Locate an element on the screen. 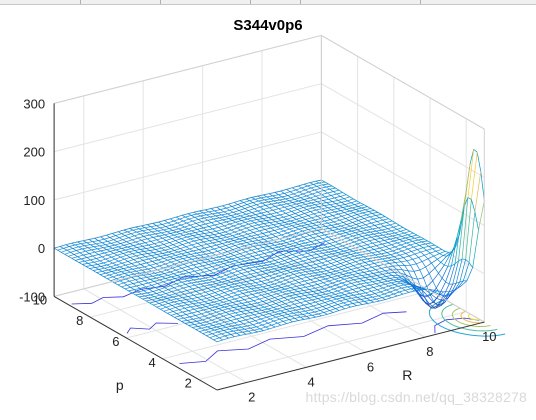  y-tick-label: 10 is located at coordinates (40, 299).